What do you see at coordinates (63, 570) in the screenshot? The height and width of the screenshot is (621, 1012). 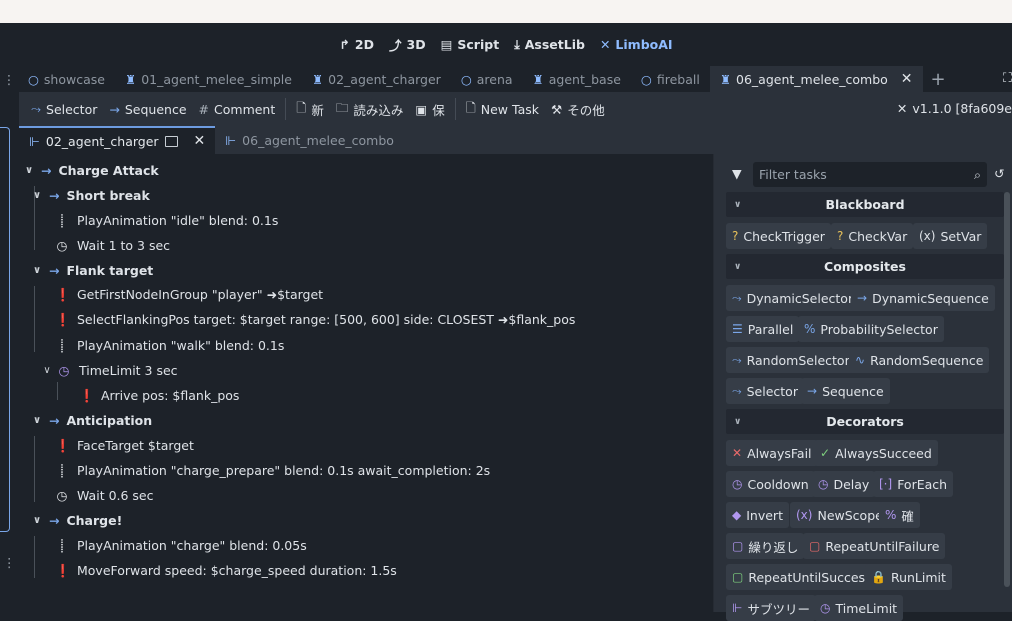 I see `action-icon: ❗` at bounding box center [63, 570].